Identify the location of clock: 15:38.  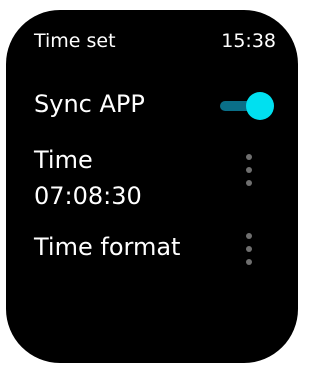
(248, 41).